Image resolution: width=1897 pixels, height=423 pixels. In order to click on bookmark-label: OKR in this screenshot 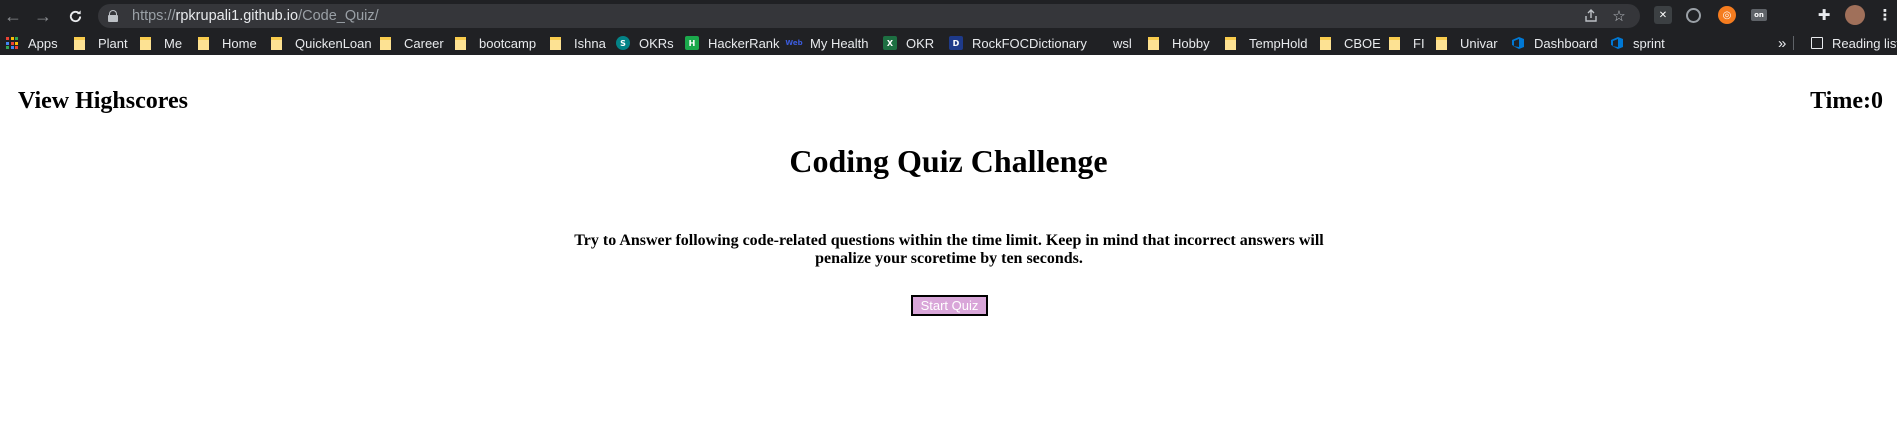, I will do `click(920, 43)`.